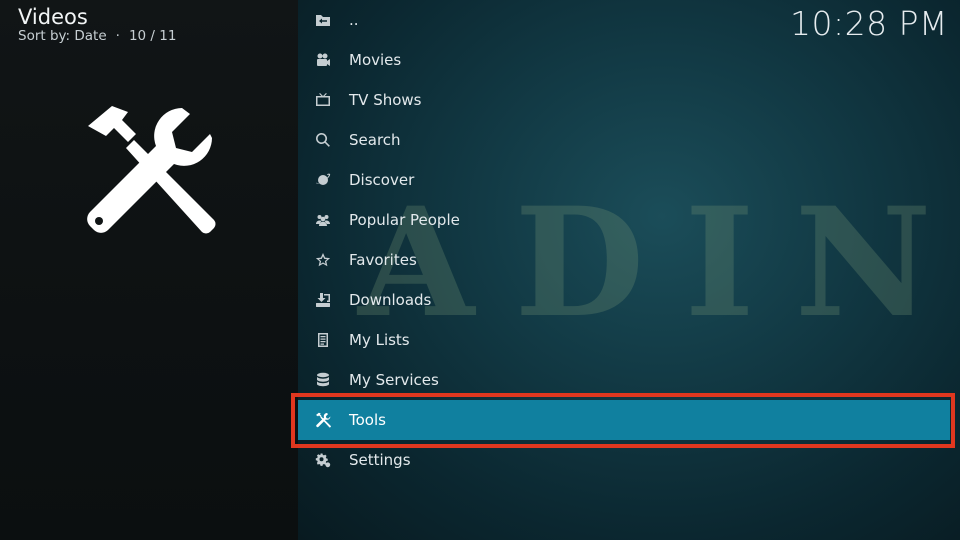  What do you see at coordinates (323, 380) in the screenshot?
I see `database-icon` at bounding box center [323, 380].